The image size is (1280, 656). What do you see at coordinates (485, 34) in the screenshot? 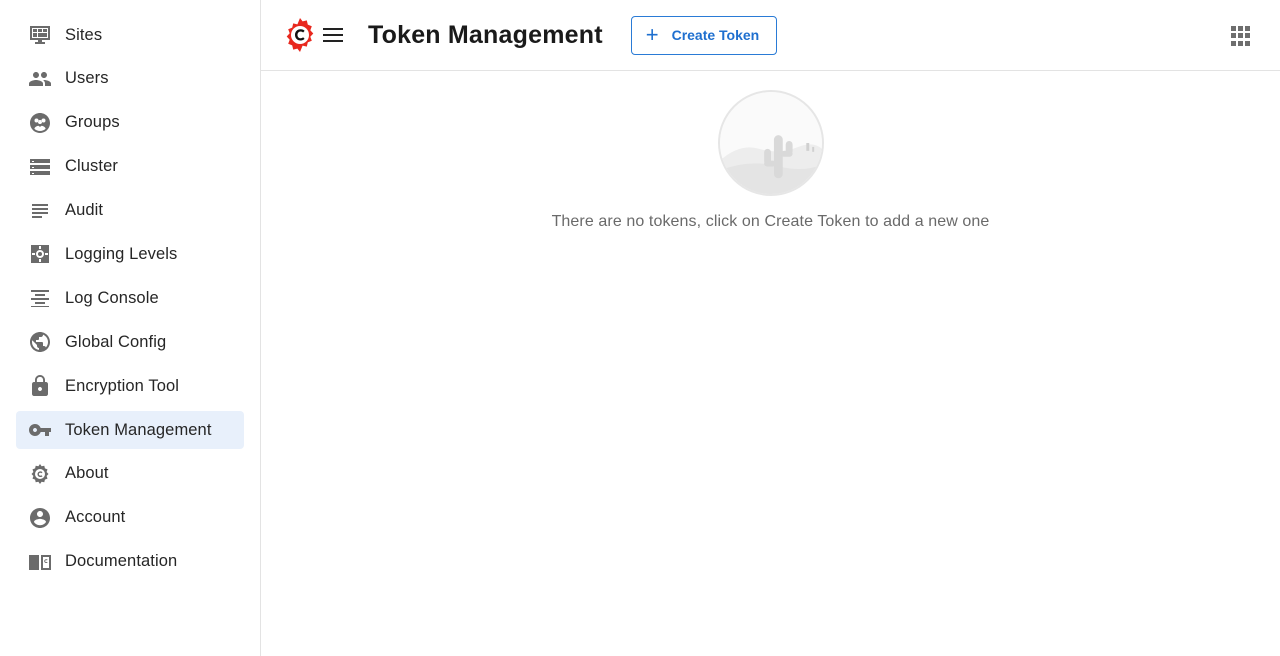
I see `page-title: Token Management` at bounding box center [485, 34].